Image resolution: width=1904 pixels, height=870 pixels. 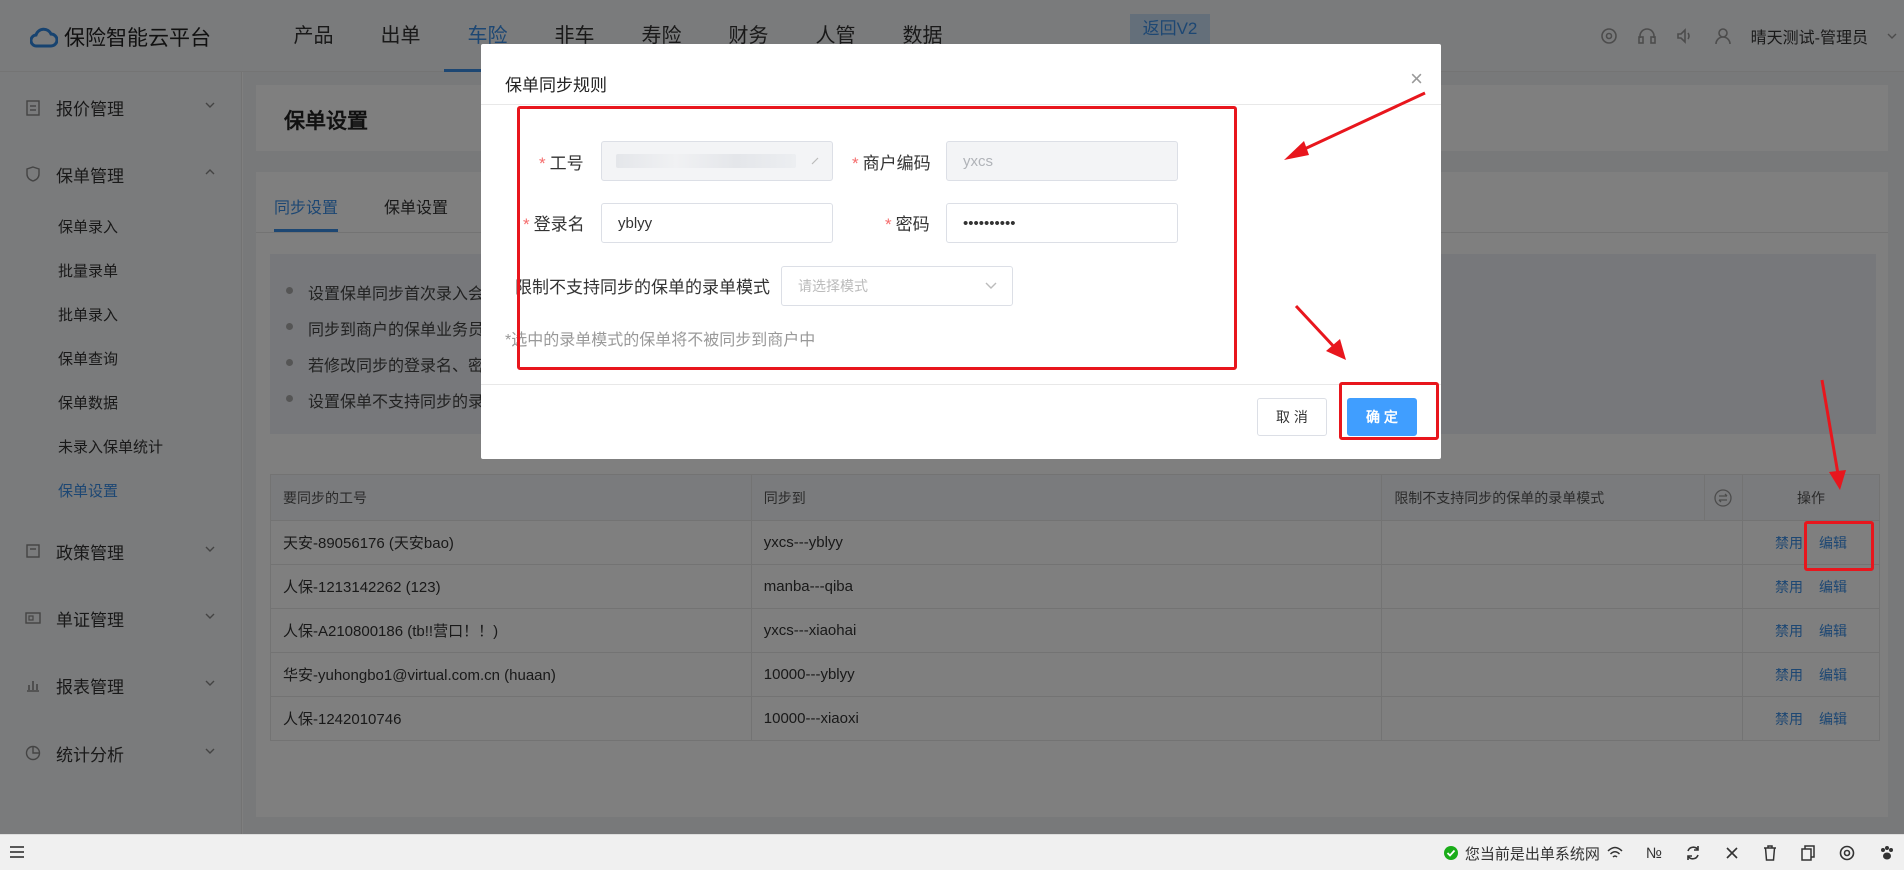 What do you see at coordinates (1615, 852) in the screenshot?
I see `wifi-icon` at bounding box center [1615, 852].